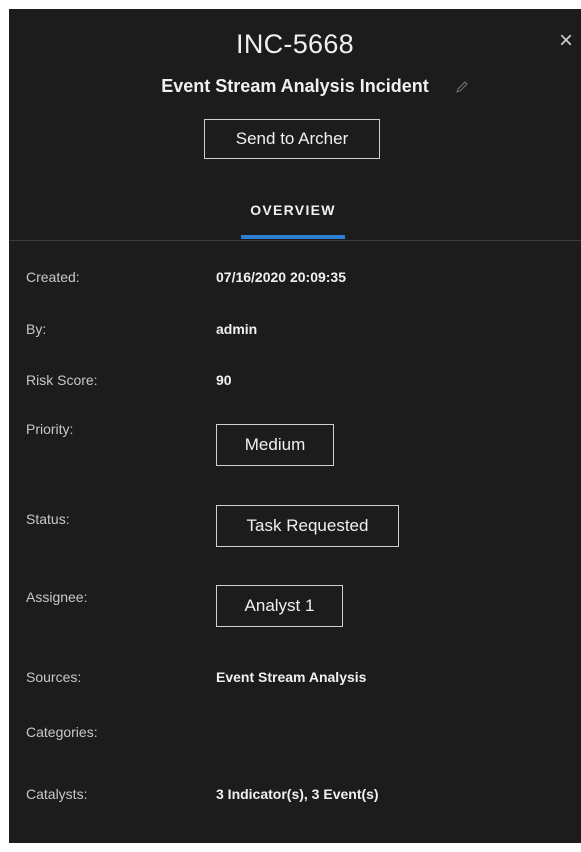  Describe the element at coordinates (50, 429) in the screenshot. I see `priority-label: Priority:` at that location.